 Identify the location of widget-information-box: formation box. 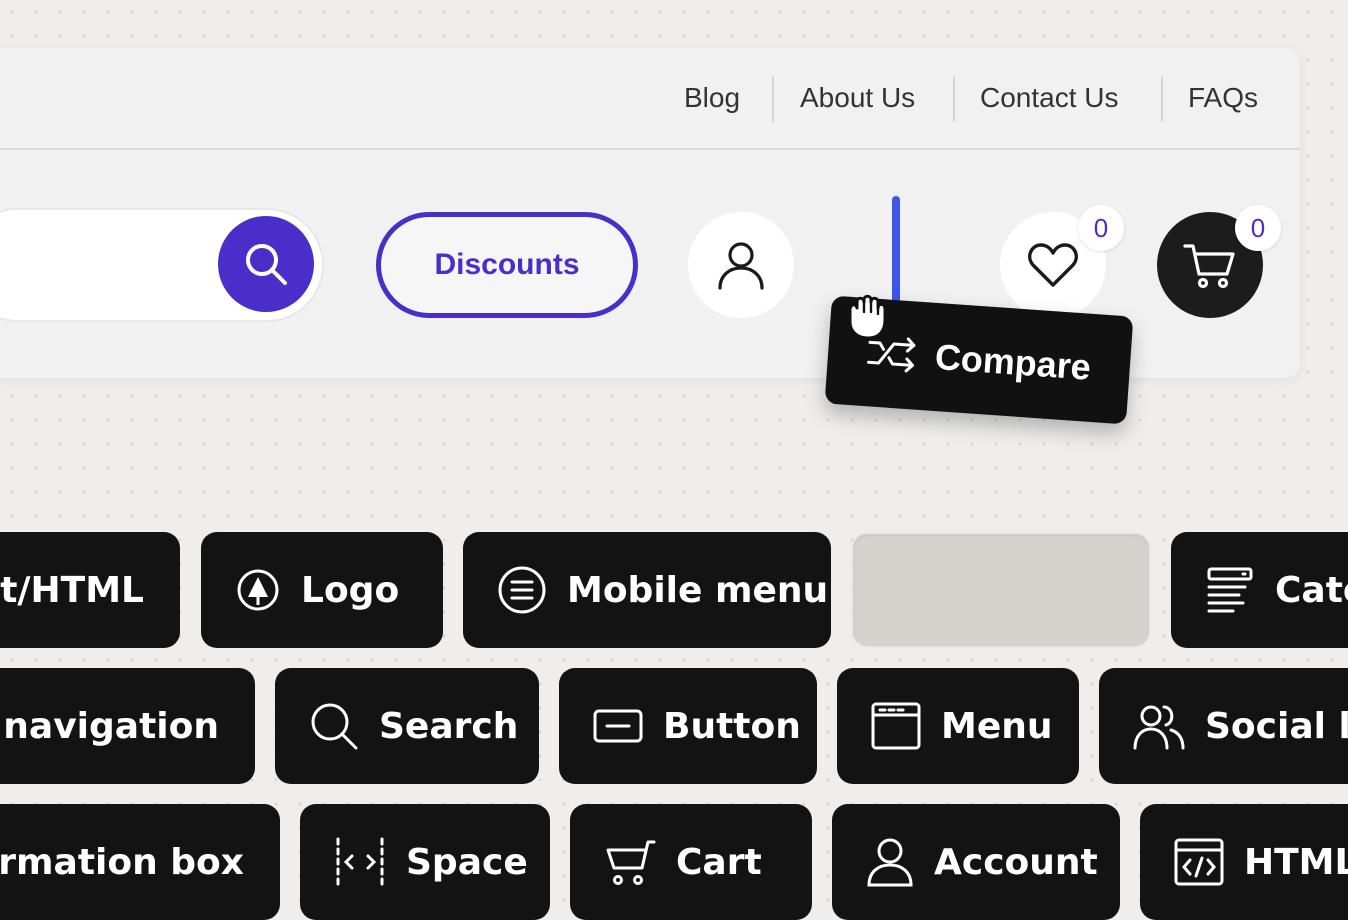
(140, 862).